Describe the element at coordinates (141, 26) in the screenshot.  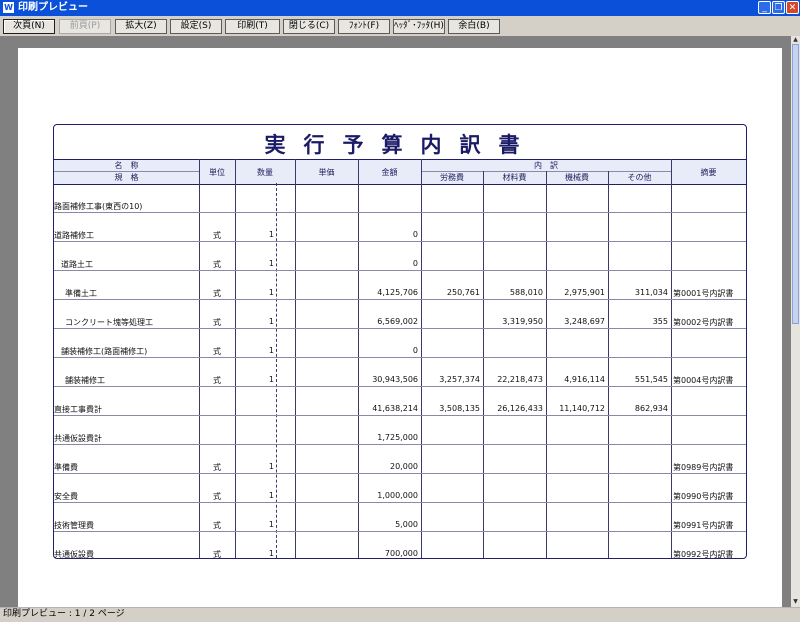
I see `zoom-button: 拡大(Z)` at that location.